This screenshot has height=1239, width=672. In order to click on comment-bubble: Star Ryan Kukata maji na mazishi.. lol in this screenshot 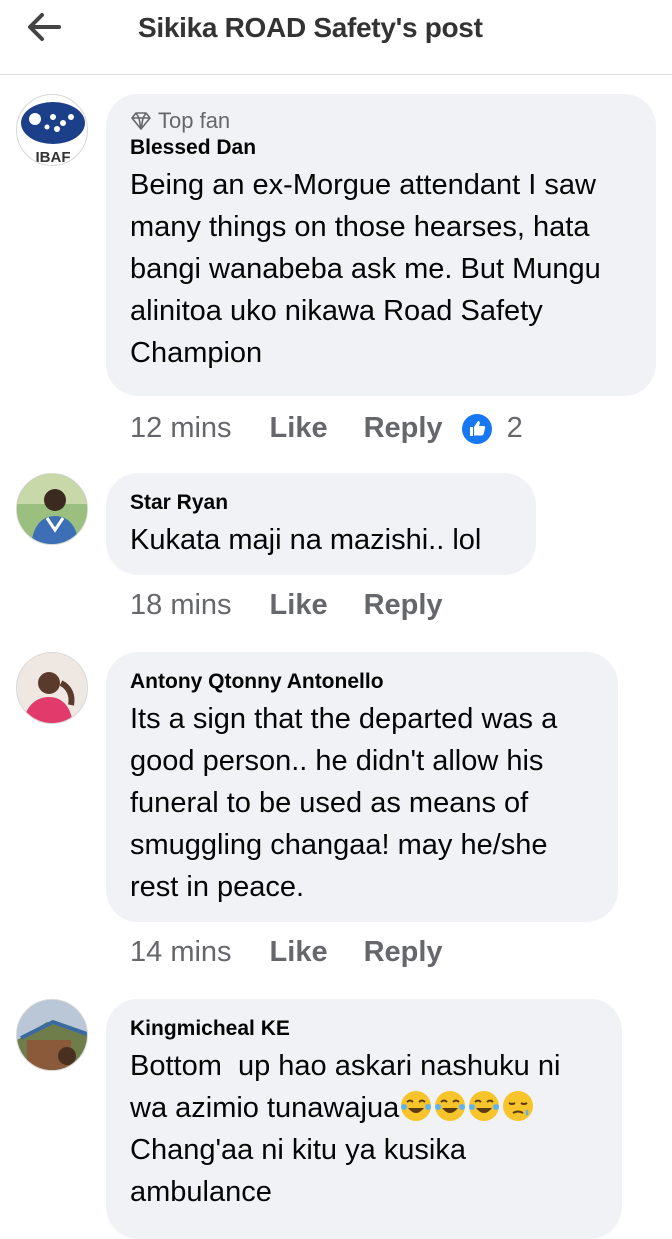, I will do `click(321, 524)`.